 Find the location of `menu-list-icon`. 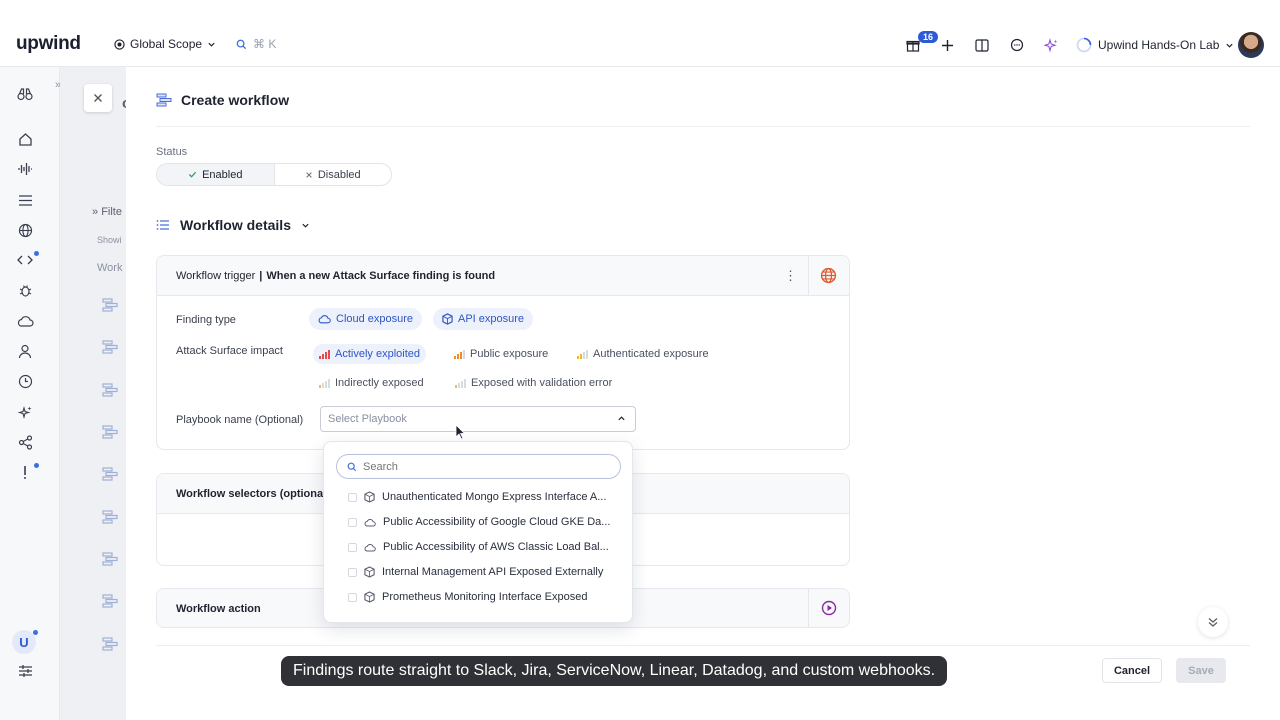

menu-list-icon is located at coordinates (25, 200).